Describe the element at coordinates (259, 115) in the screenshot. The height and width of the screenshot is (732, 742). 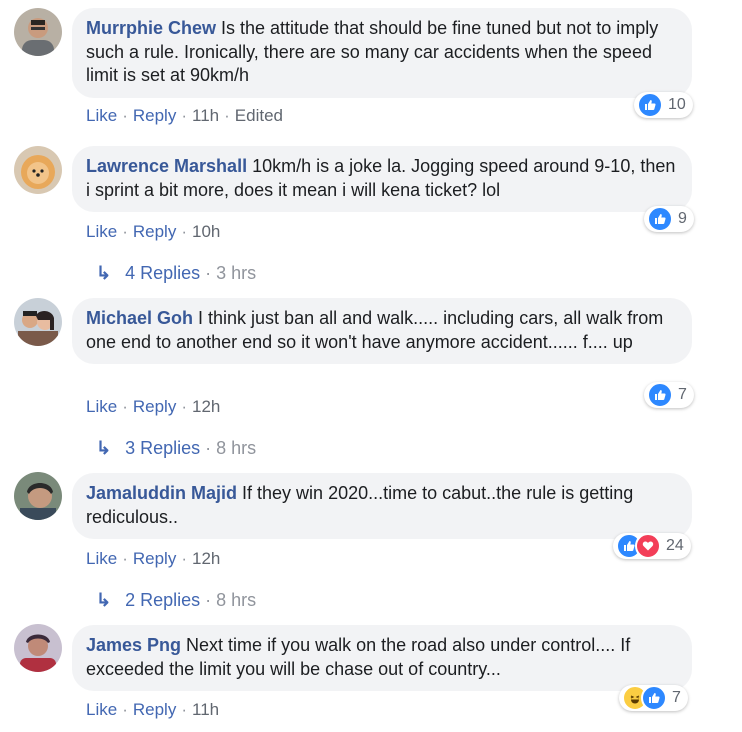
I see `edited-label: Edited` at that location.